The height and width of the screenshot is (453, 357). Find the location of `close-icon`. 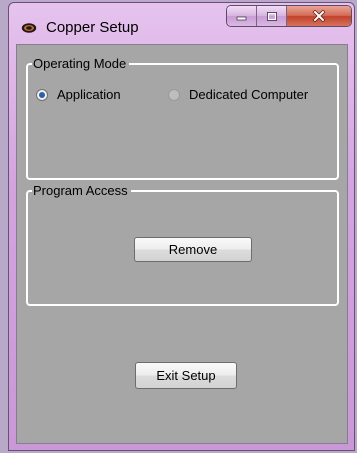

close-icon is located at coordinates (319, 16).